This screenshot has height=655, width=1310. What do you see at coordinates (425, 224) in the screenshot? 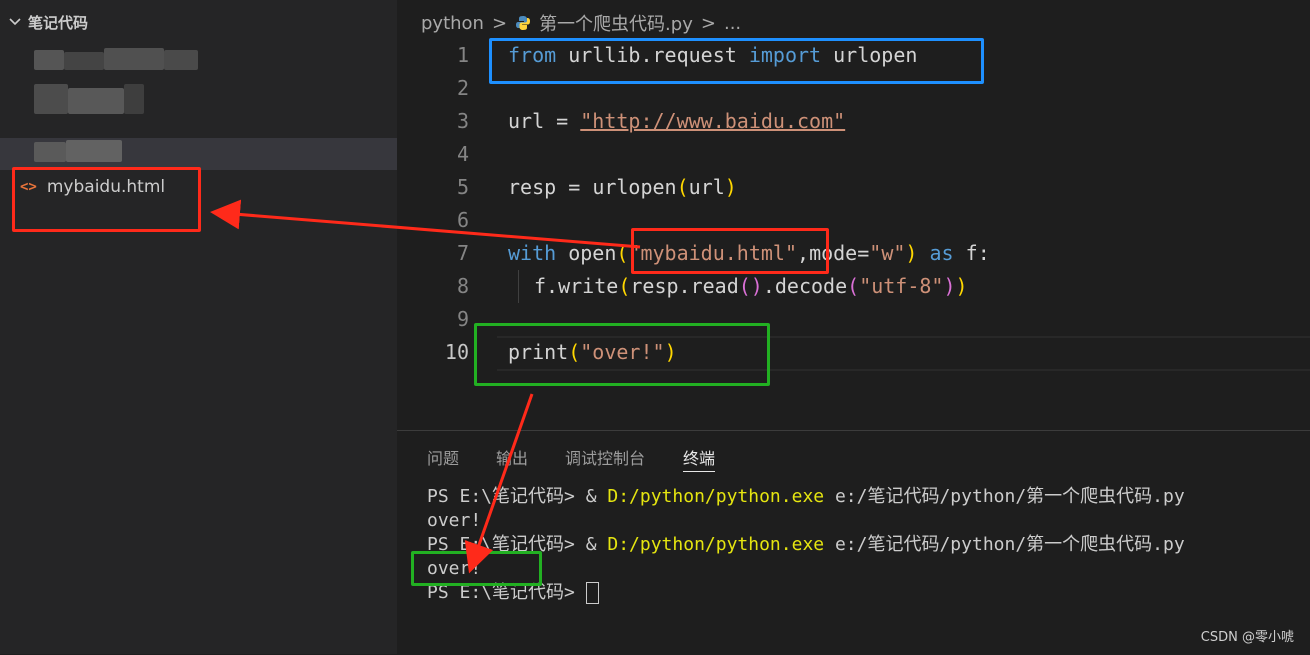
I see `arrow-to-file` at bounding box center [425, 224].